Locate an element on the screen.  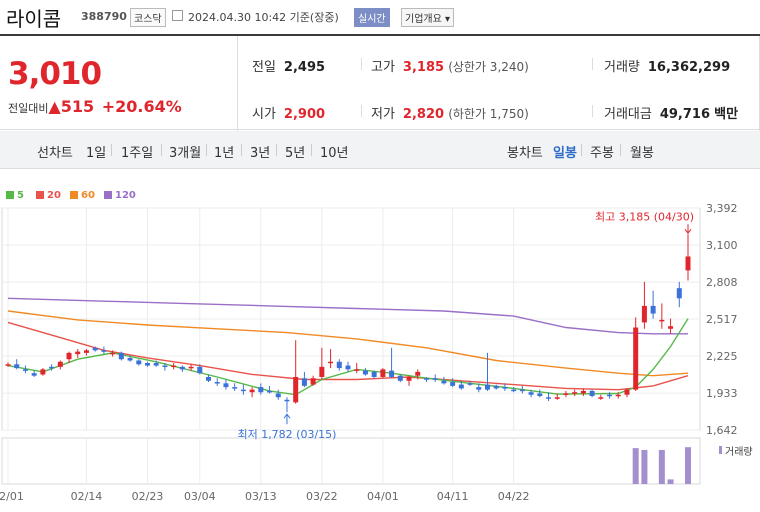
x-tick-label: 04/11 is located at coordinates (453, 496).